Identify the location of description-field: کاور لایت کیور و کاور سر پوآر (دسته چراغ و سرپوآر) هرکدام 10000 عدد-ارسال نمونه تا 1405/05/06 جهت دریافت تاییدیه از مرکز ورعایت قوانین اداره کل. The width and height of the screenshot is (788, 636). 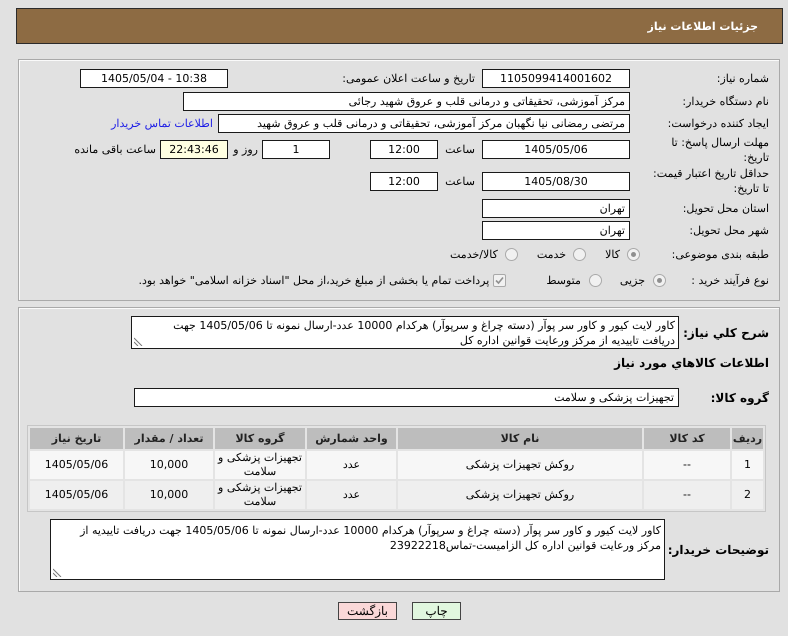
(405, 332).